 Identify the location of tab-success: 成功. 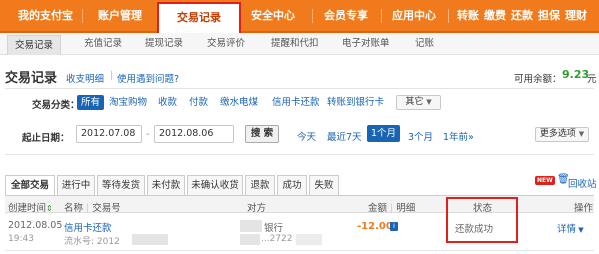
(292, 185).